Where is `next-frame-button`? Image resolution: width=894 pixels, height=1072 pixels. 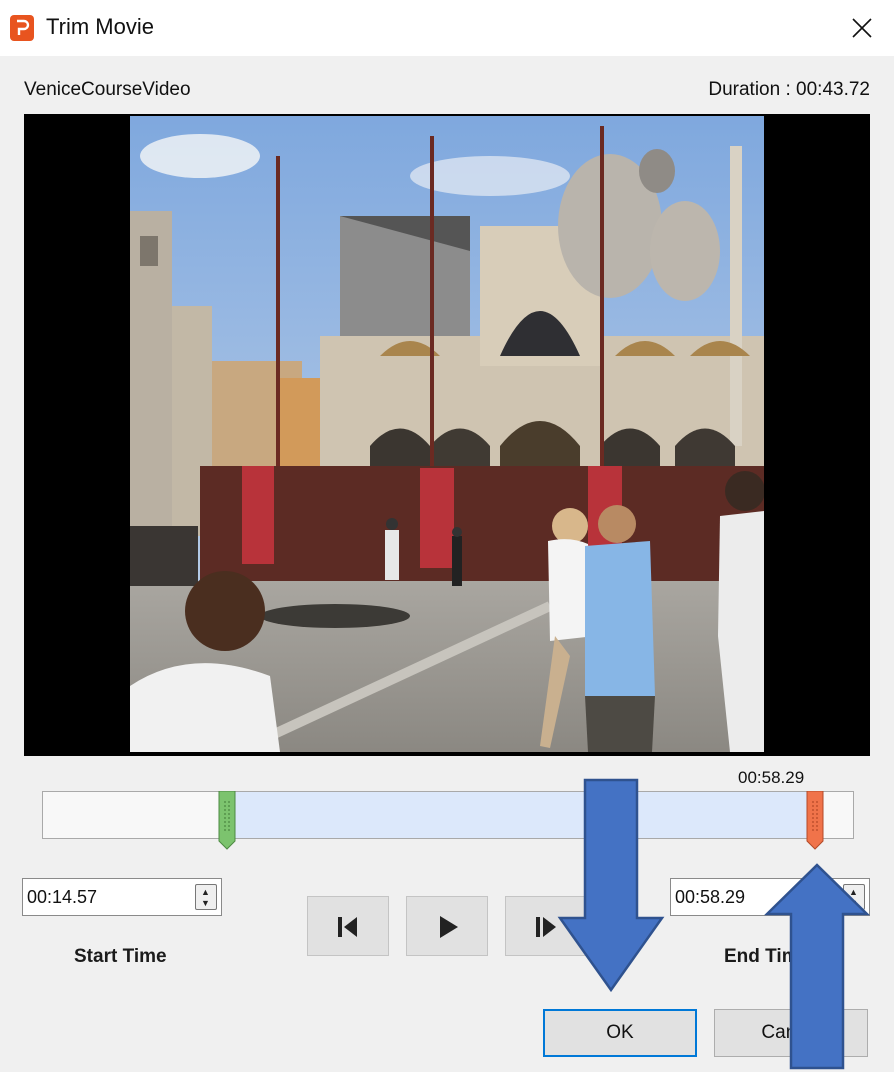
next-frame-button is located at coordinates (546, 926).